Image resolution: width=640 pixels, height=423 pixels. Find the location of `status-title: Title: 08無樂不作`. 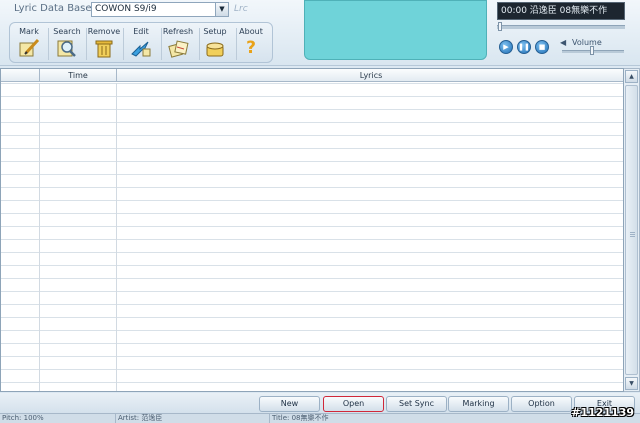

status-title: Title: 08無樂不作 is located at coordinates (300, 418).